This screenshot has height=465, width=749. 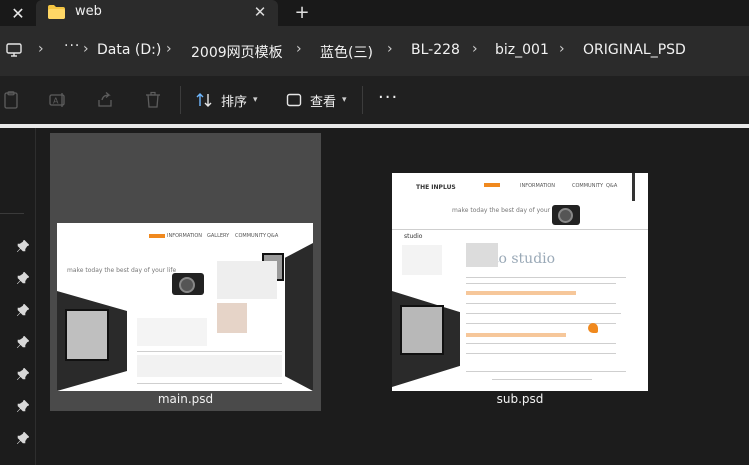 What do you see at coordinates (520, 399) in the screenshot?
I see `file-name: sub.psd` at bounding box center [520, 399].